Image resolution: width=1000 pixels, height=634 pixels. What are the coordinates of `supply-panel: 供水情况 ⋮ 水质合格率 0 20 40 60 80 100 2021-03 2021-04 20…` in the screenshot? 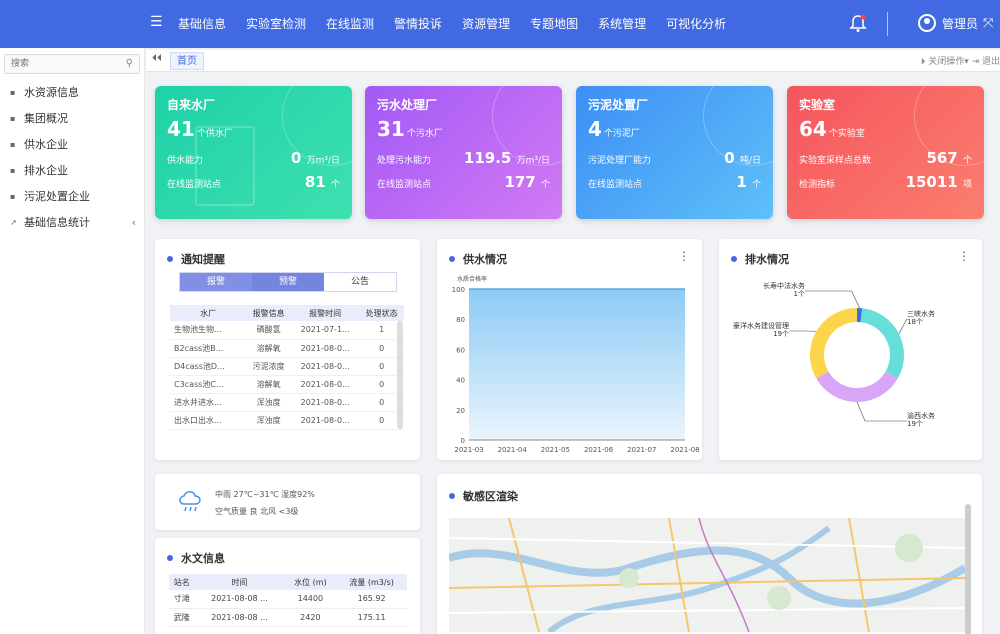 It's located at (569, 349).